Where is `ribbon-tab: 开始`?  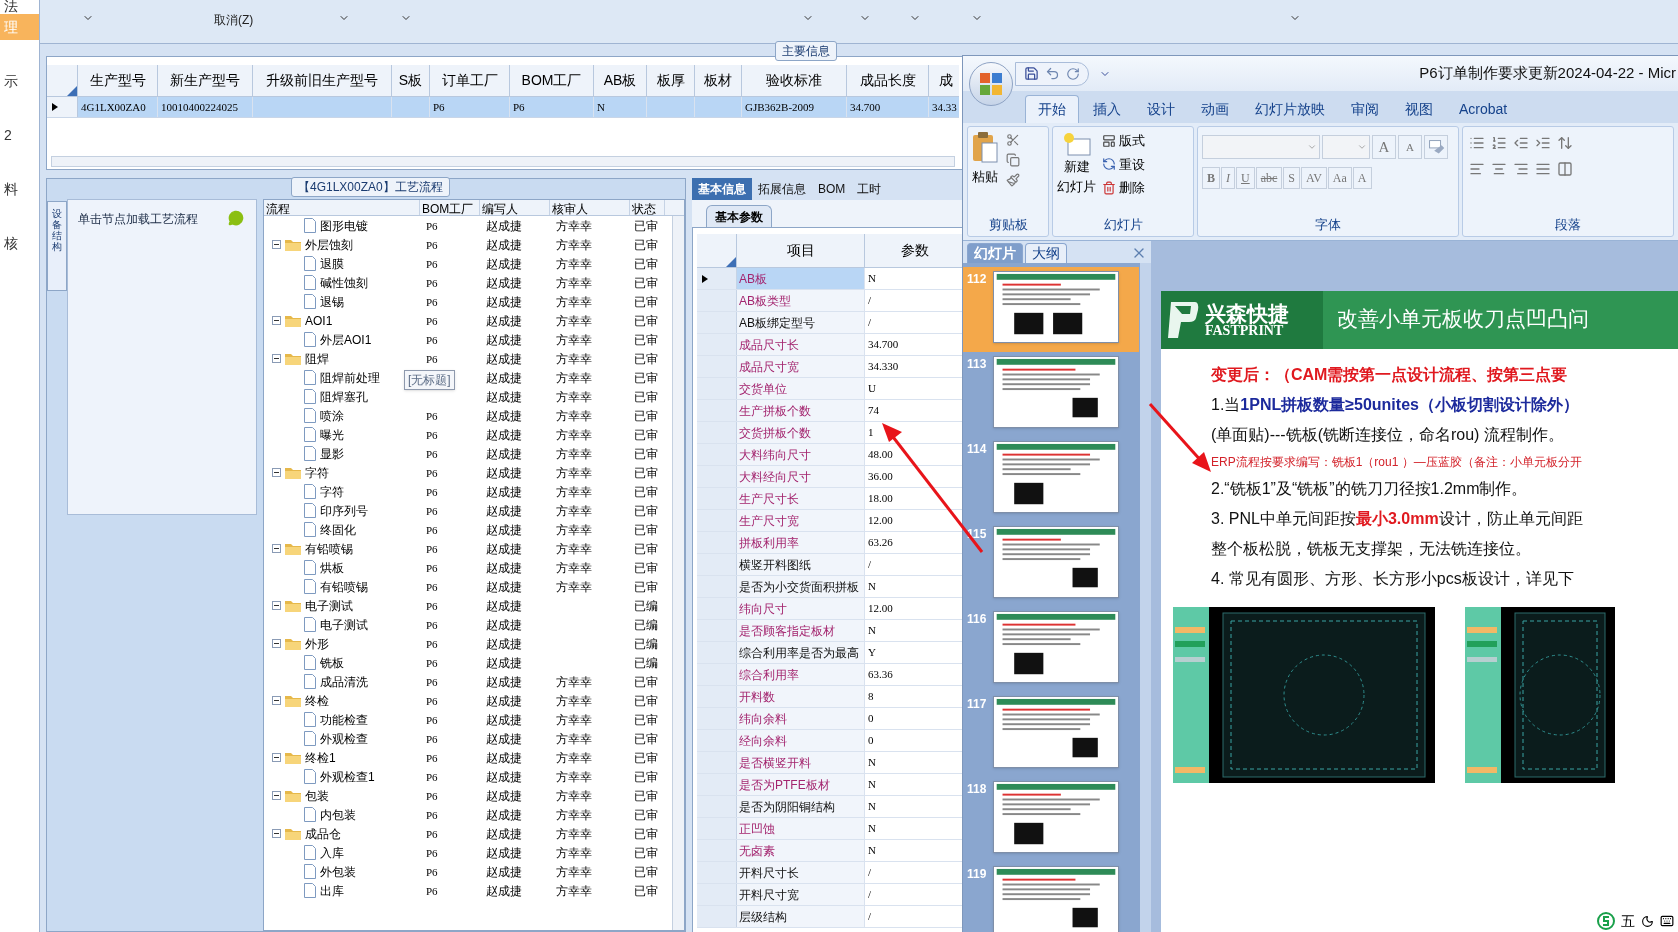
ribbon-tab: 开始 is located at coordinates (1052, 109).